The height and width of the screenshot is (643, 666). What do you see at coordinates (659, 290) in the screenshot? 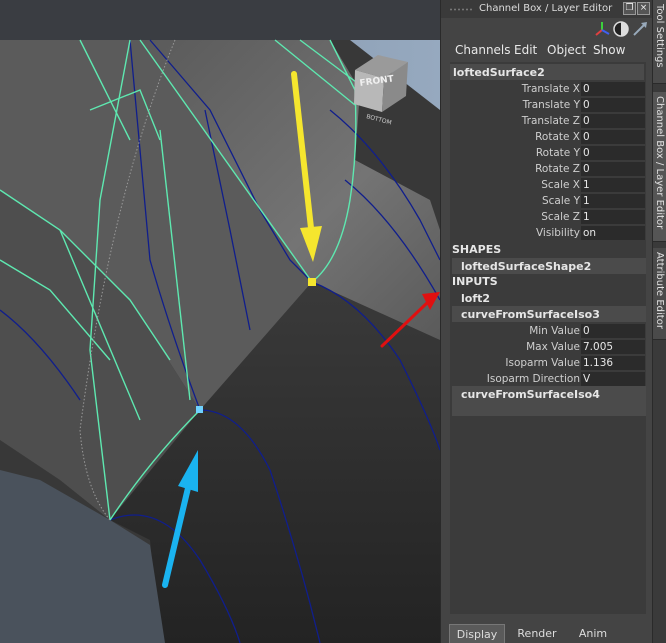
I see `tab-attribute-editor-label: Attribute Editor` at bounding box center [659, 290].